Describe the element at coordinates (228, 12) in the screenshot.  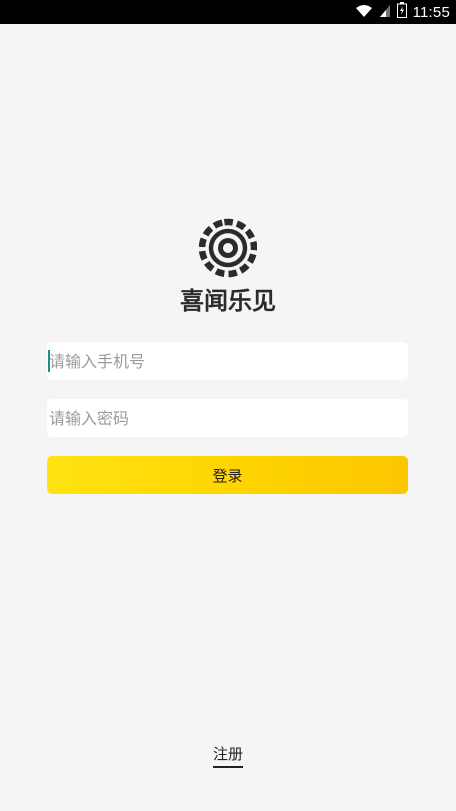
I see `status-bar: 11:55` at that location.